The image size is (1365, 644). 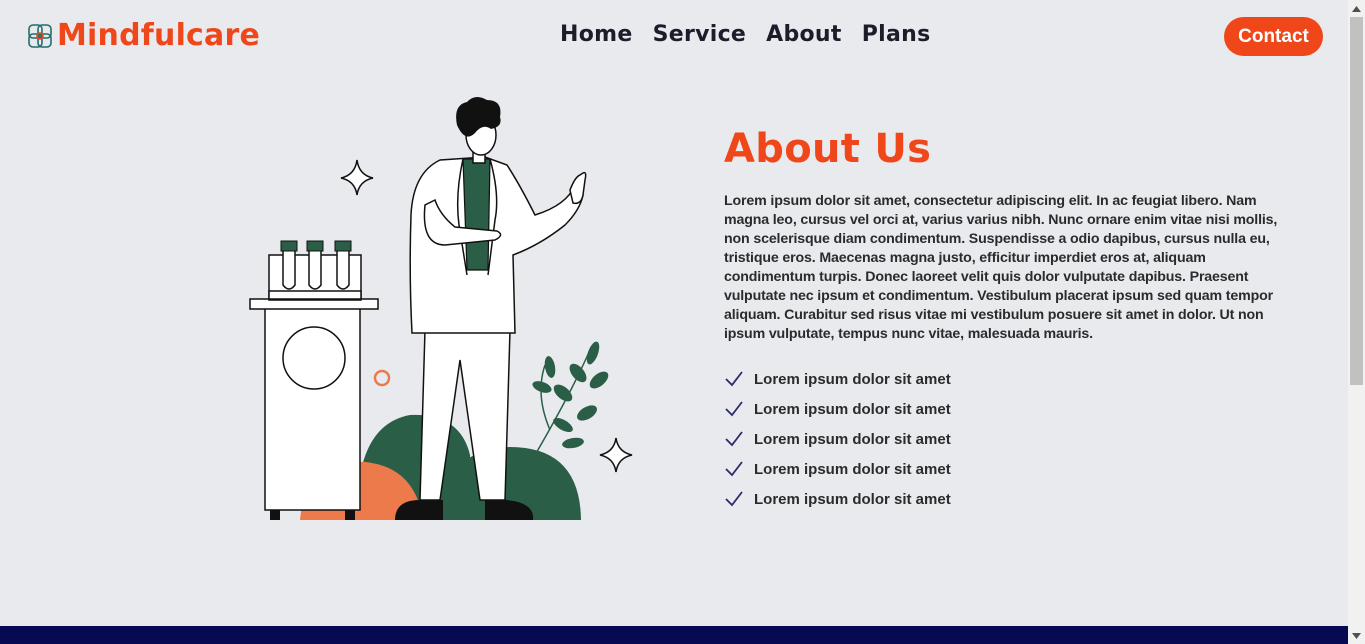 I want to click on brand-logo: Mindfulcare, so click(x=142, y=35).